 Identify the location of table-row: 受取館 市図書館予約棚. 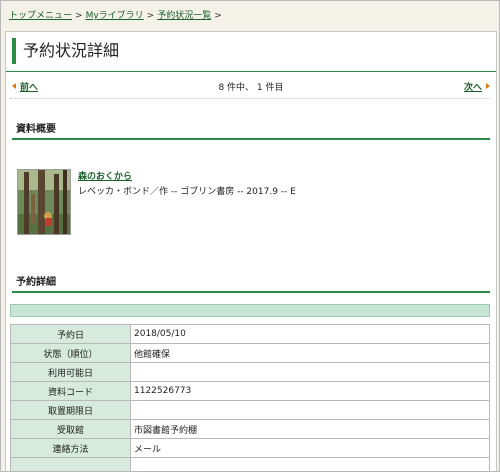
(250, 429).